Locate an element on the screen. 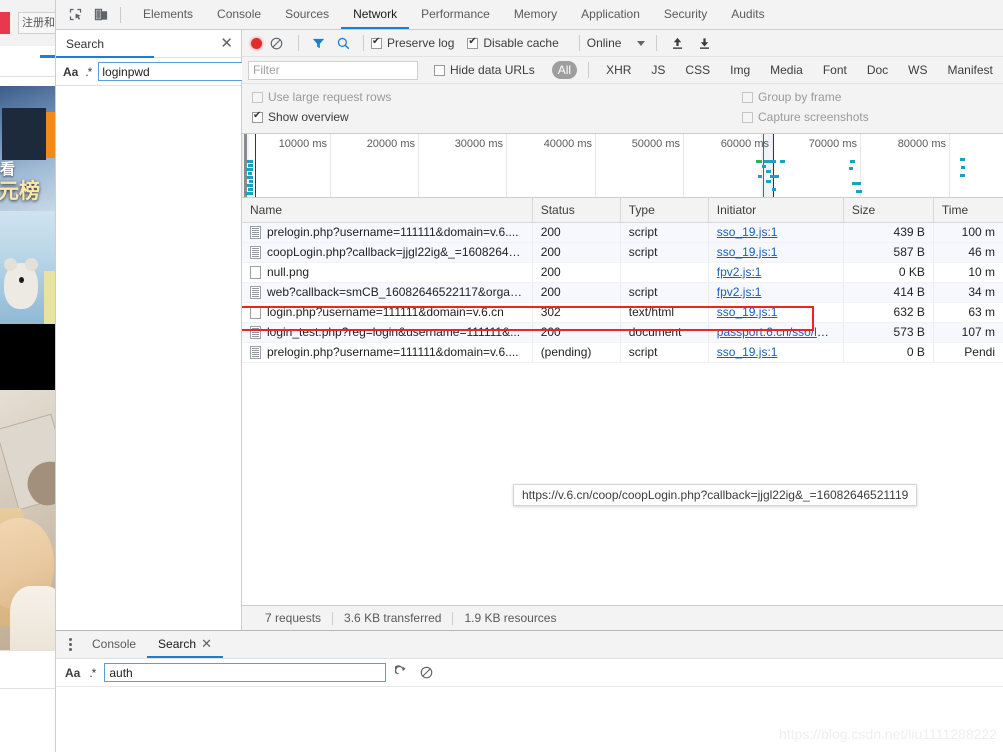 This screenshot has height=752, width=1003. inspect-element-icon is located at coordinates (75, 15).